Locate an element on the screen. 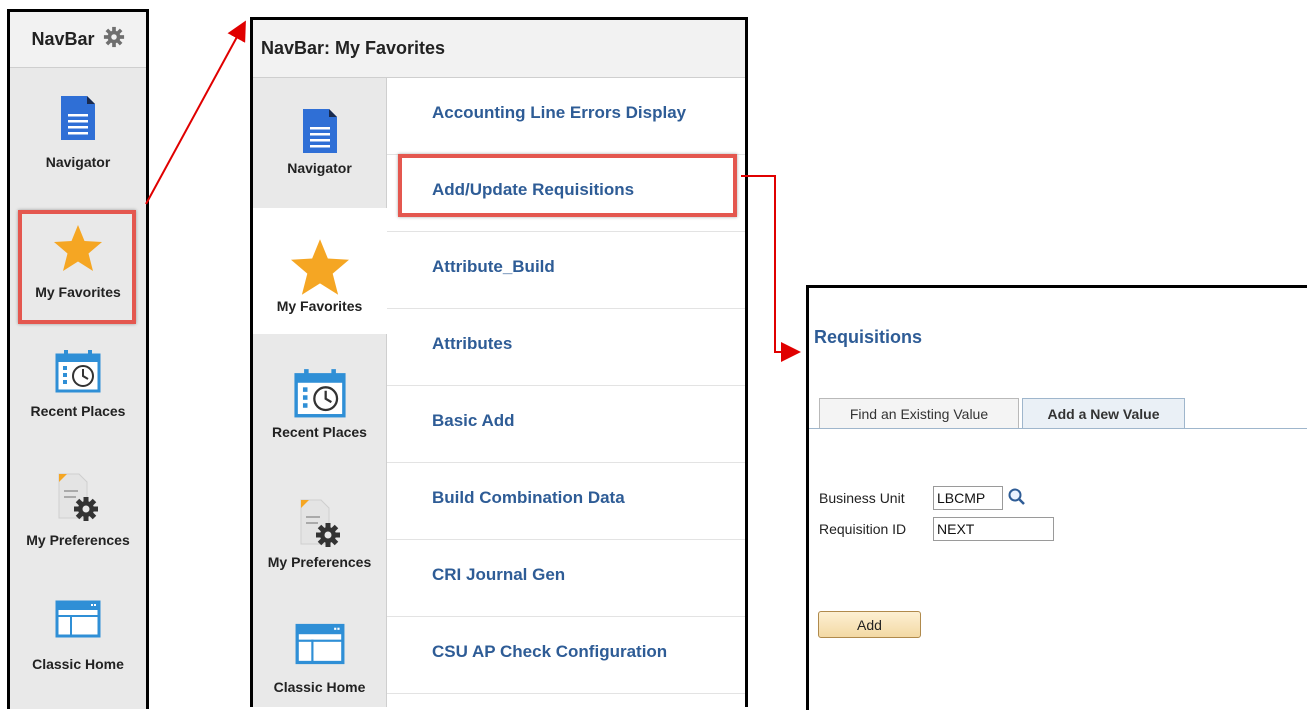 The image size is (1307, 710). arrow-to-requisitions-panel is located at coordinates (771, 268).